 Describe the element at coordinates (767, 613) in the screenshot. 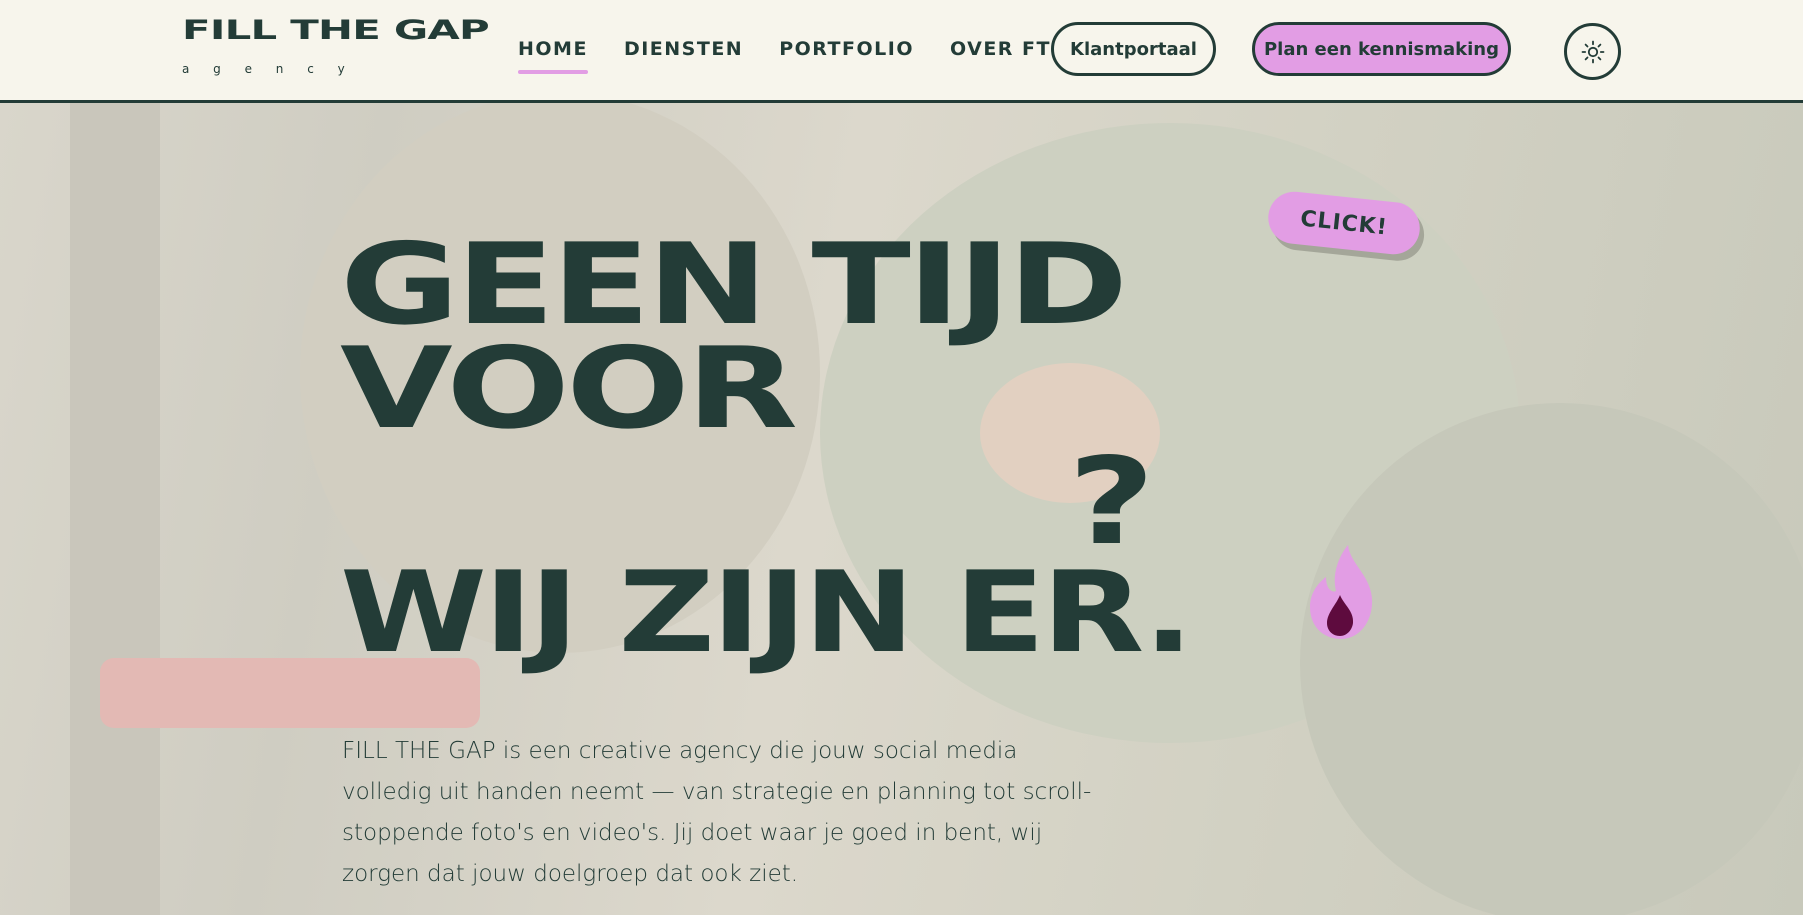

I see `hero-headline-line3: WIJ ZIJN ER.` at that location.